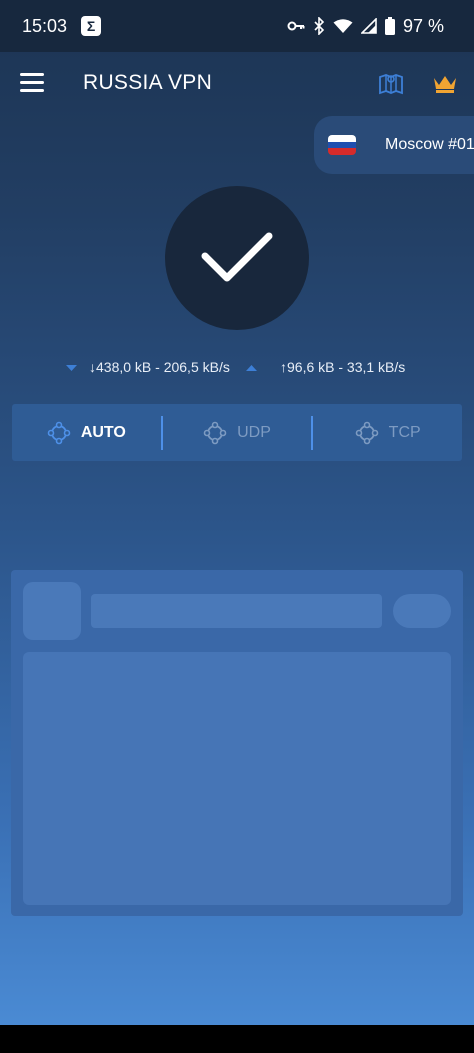  Describe the element at coordinates (159, 367) in the screenshot. I see `download-stats: ↓438,0 kB - 206,5 kB/s` at that location.